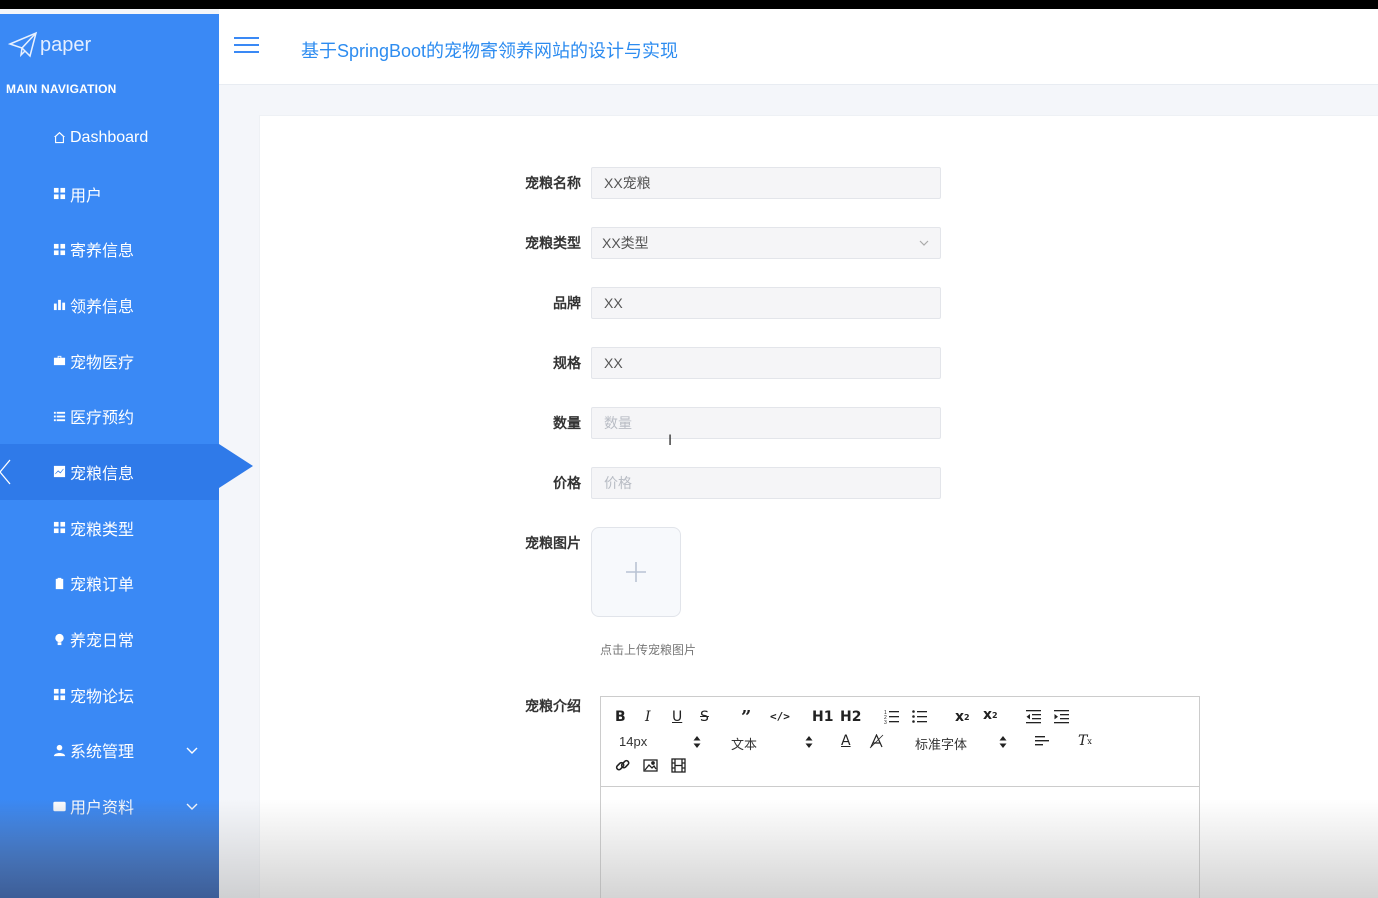  What do you see at coordinates (49, 45) in the screenshot?
I see `logo: paper` at bounding box center [49, 45].